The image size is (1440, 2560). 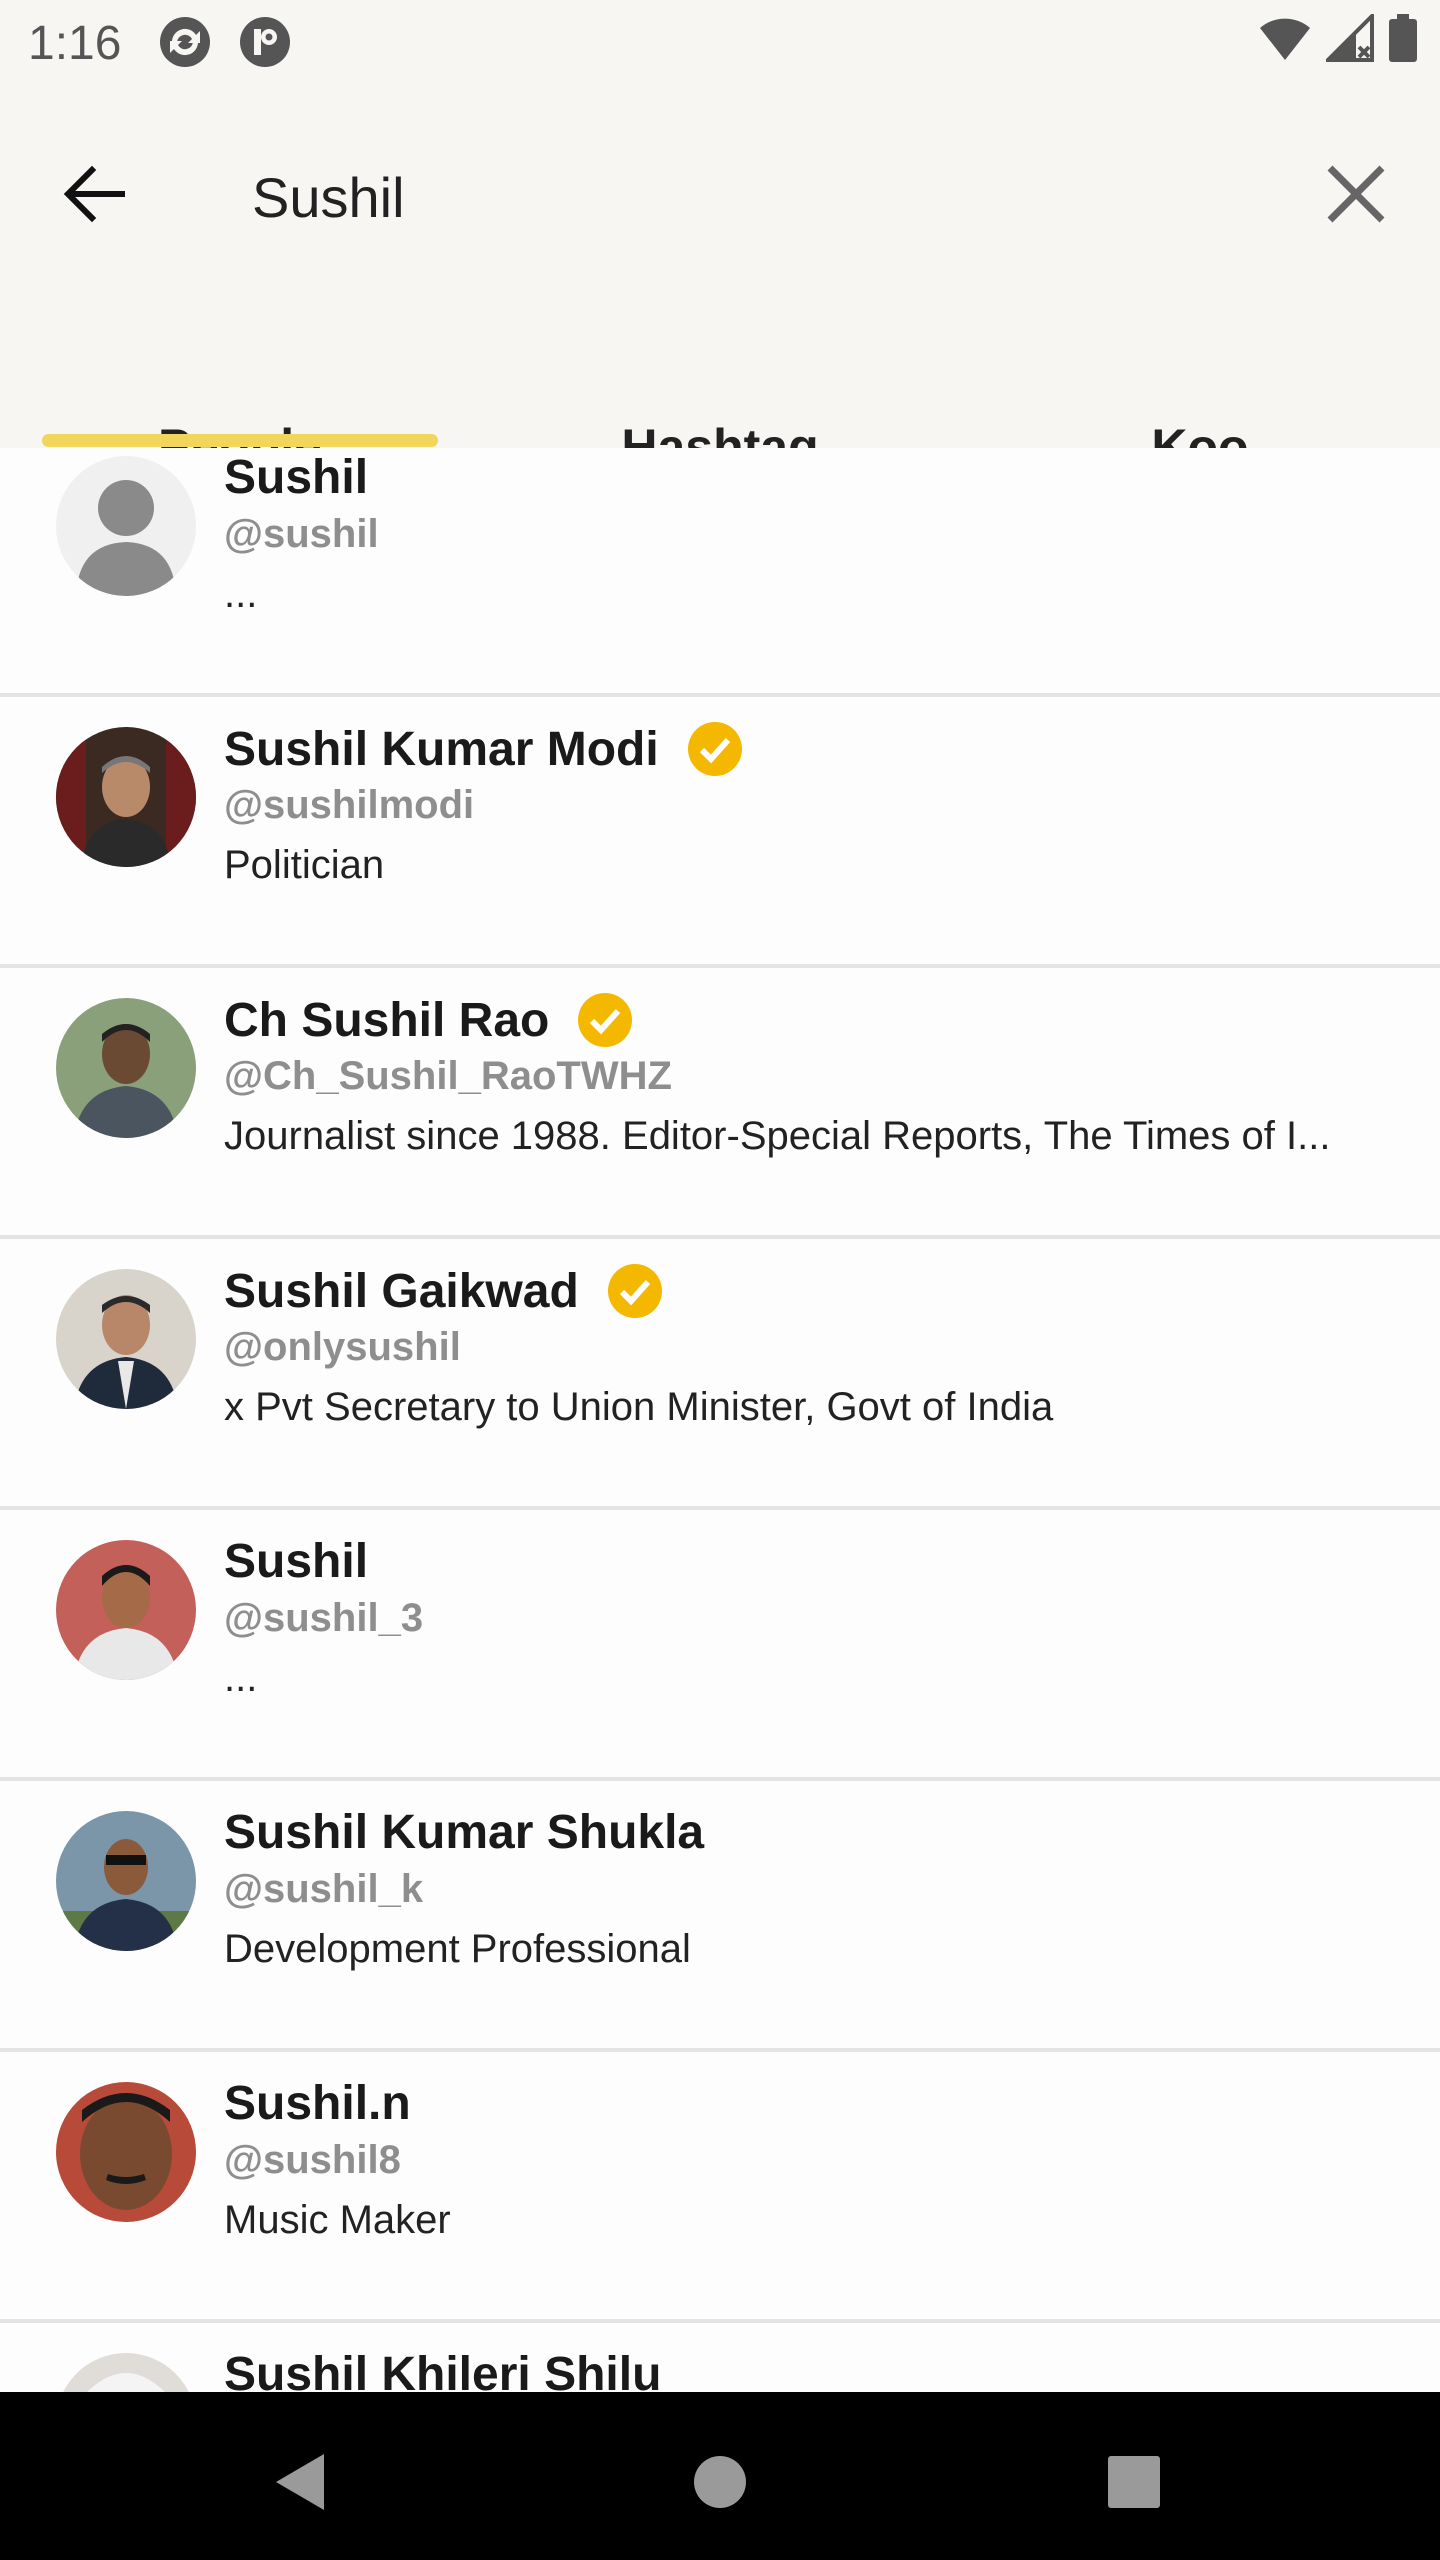 What do you see at coordinates (720, 42) in the screenshot?
I see `status-bar: 1:16` at bounding box center [720, 42].